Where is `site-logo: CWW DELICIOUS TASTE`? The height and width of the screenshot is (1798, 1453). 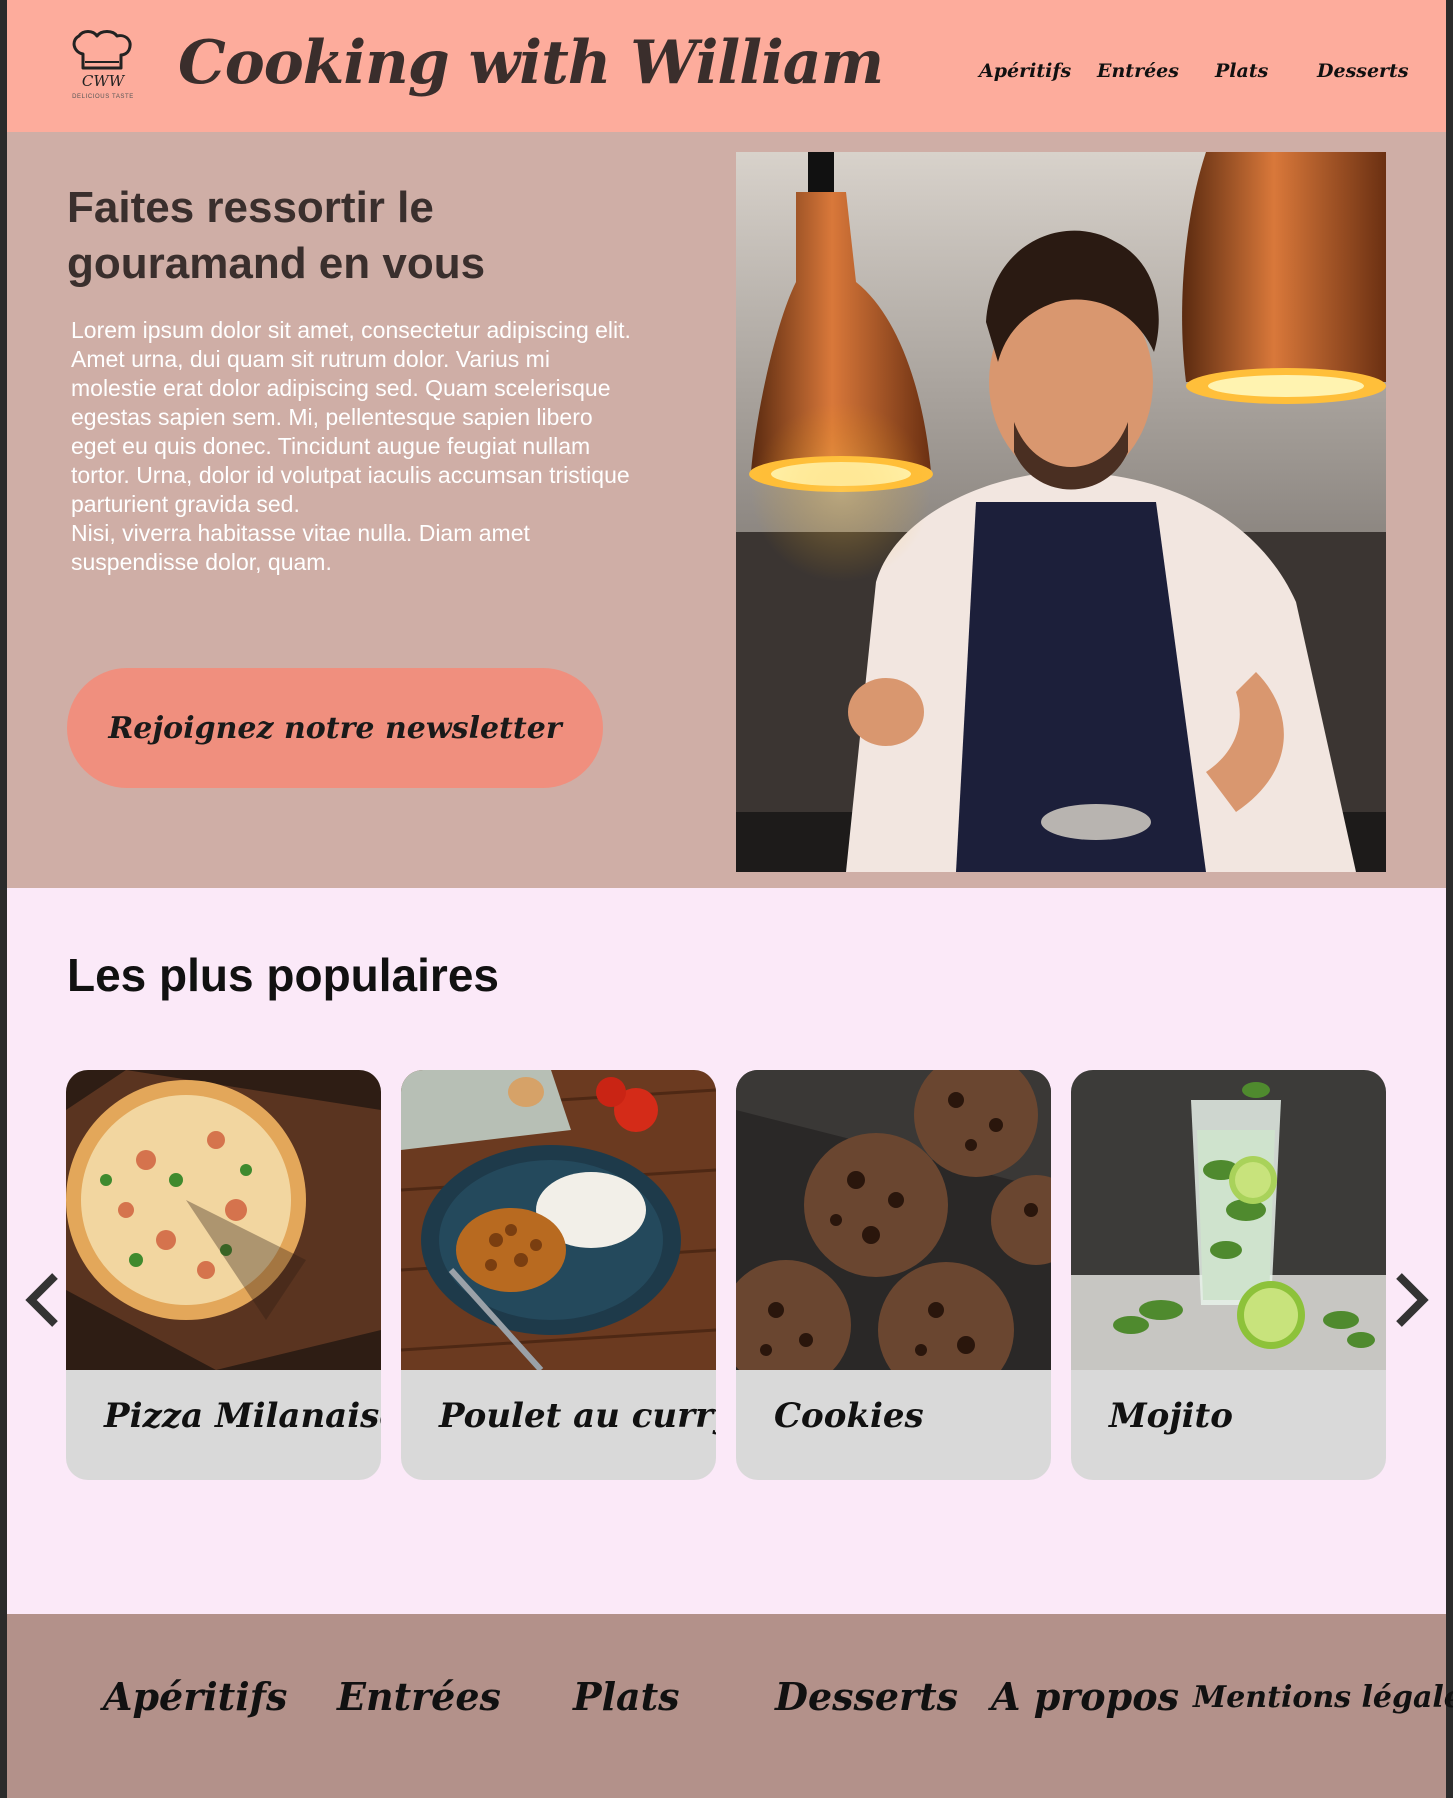 site-logo: CWW DELICIOUS TASTE is located at coordinates (103, 66).